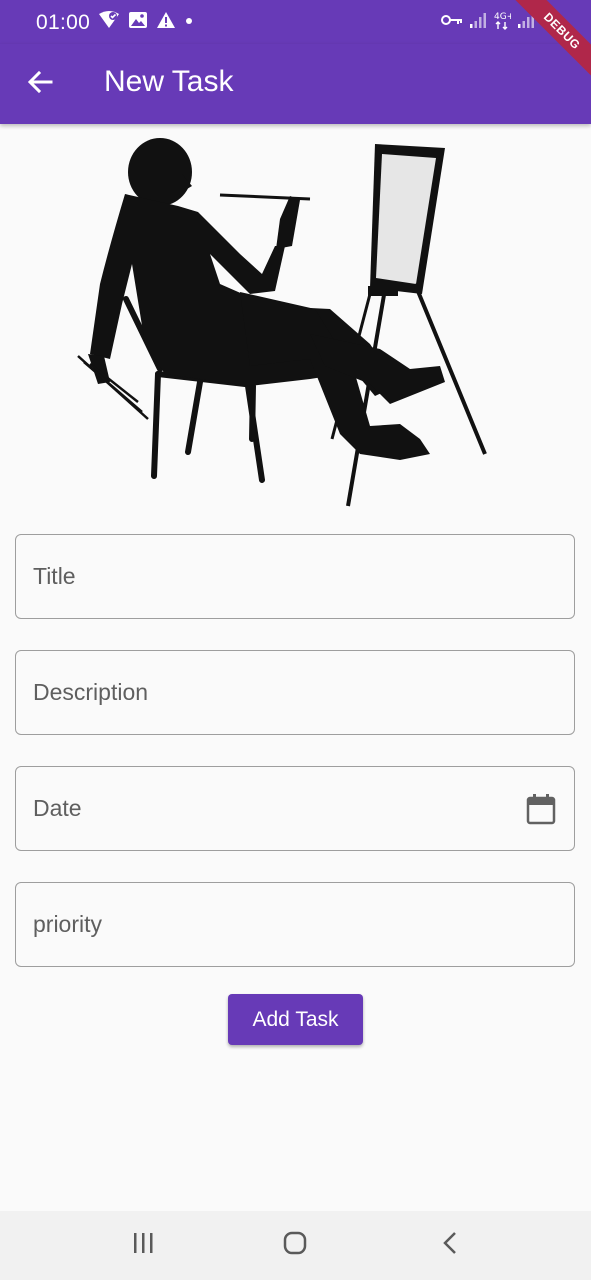 The image size is (591, 1280). Describe the element at coordinates (265, 197) in the screenshot. I see `brush-shape` at that location.